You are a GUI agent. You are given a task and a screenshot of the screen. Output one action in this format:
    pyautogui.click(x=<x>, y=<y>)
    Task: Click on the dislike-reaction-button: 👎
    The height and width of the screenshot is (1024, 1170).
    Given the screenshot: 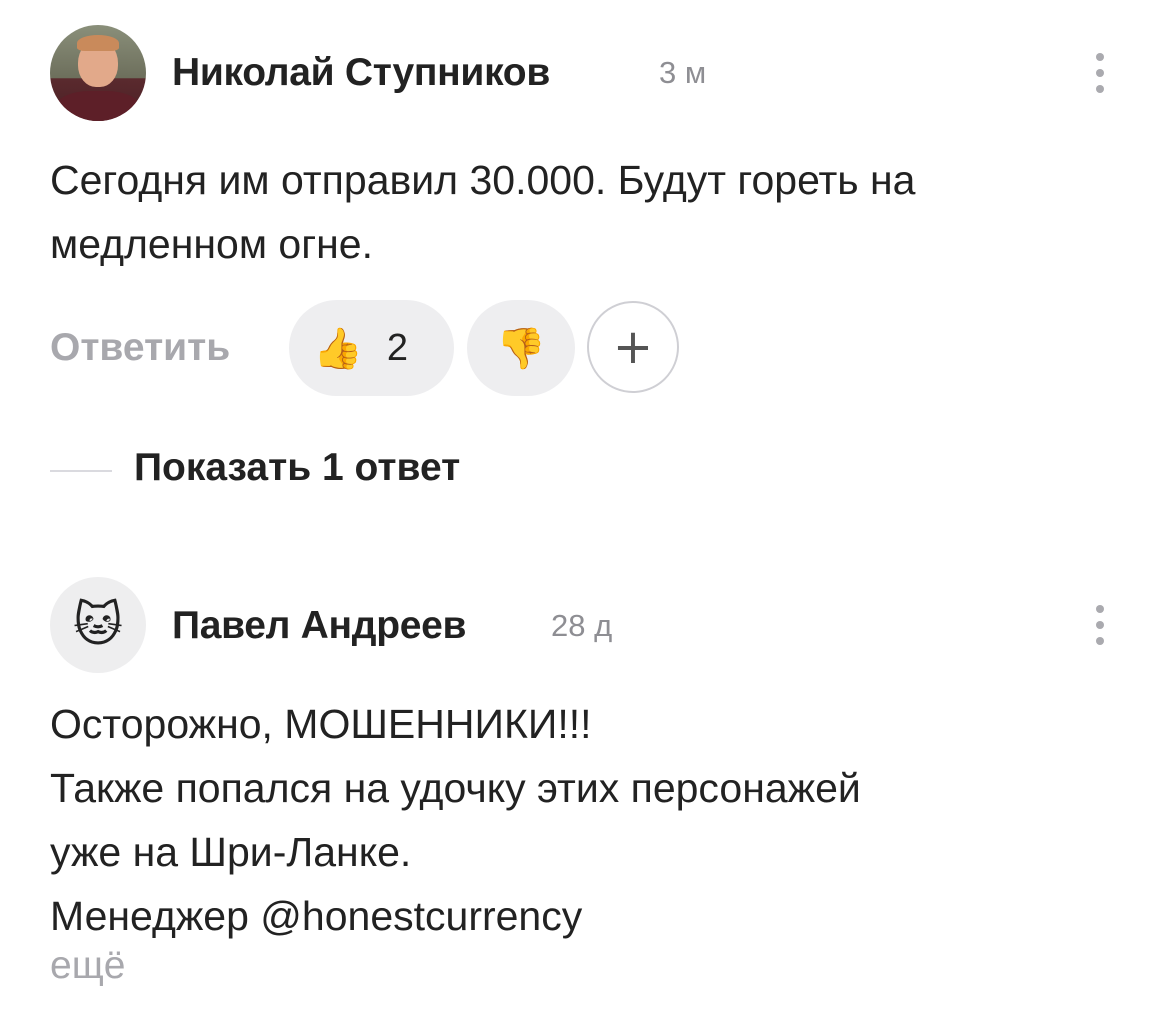 What is the action you would take?
    pyautogui.click(x=521, y=348)
    